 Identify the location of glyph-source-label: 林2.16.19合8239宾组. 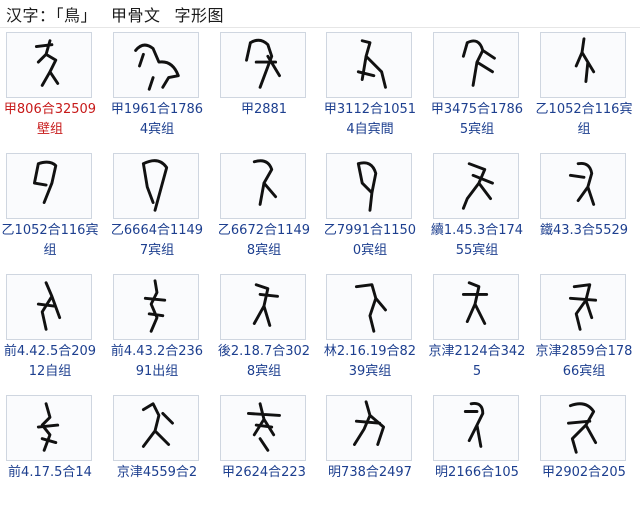
(370, 362).